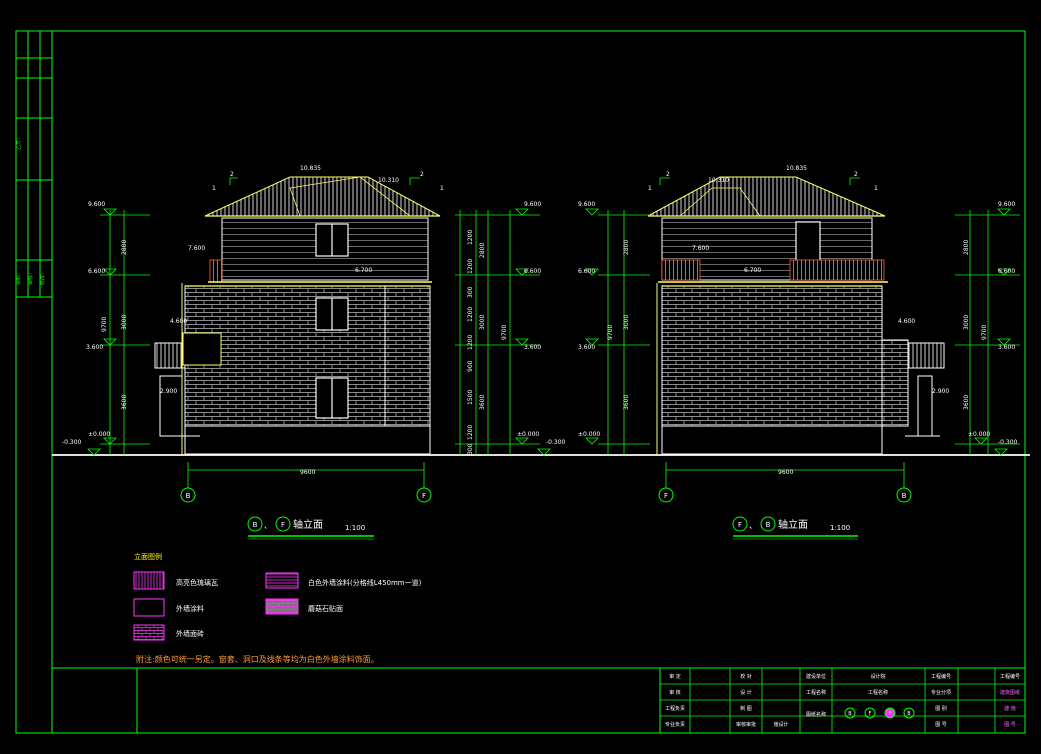 The height and width of the screenshot is (754, 1041). Describe the element at coordinates (282, 606) in the screenshot. I see `legend-swatch-stone` at that location.